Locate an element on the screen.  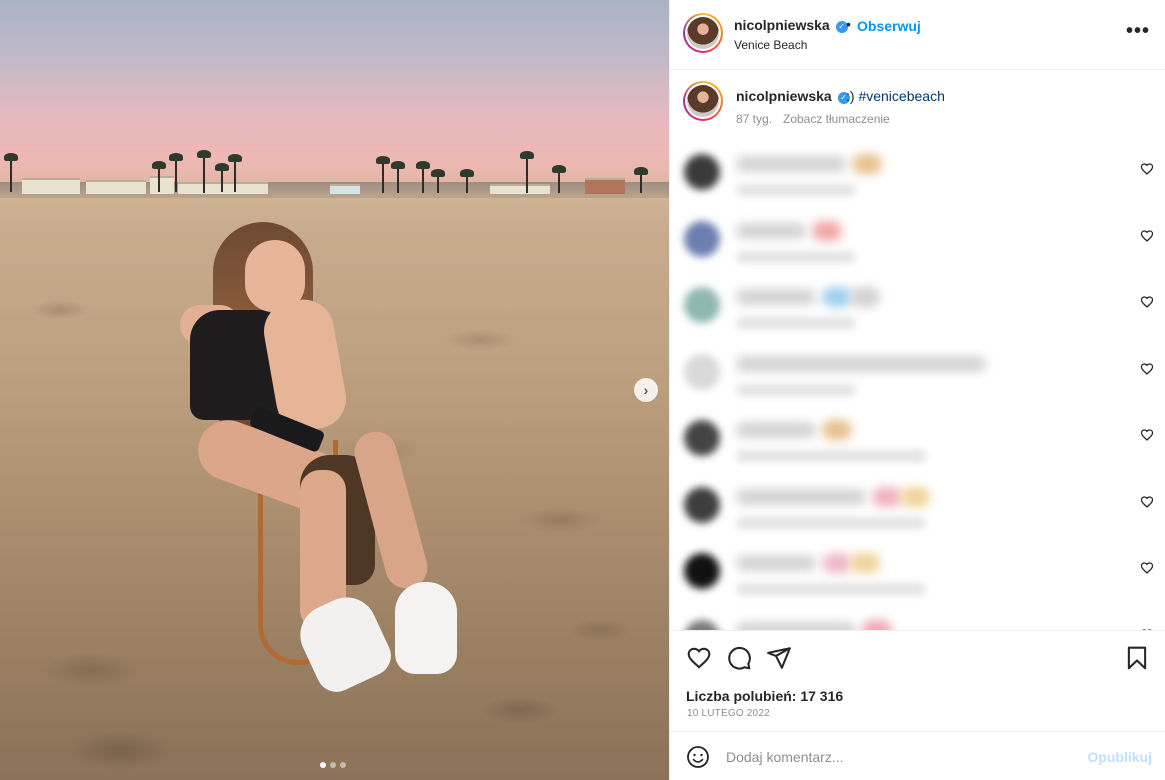
post-location: Venice Beach is located at coordinates (770, 45).